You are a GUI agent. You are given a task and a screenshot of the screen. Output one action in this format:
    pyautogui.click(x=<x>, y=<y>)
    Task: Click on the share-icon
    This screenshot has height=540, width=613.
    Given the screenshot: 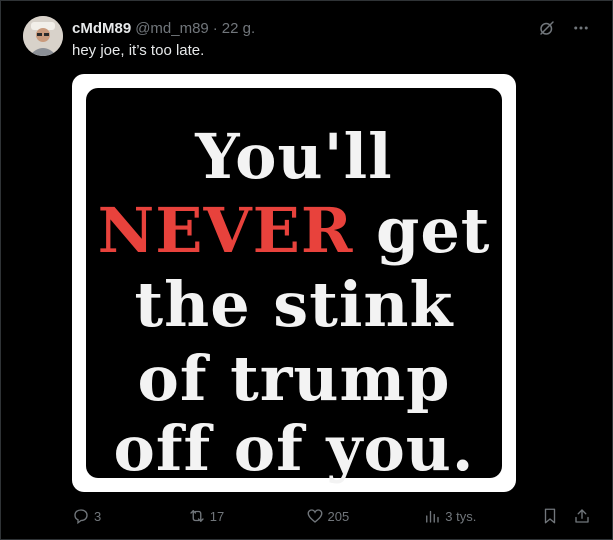 What is the action you would take?
    pyautogui.click(x=582, y=516)
    